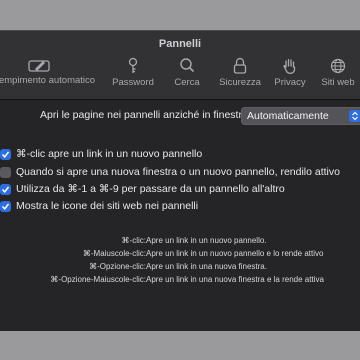  I want to click on window-title: Pannelli, so click(180, 44).